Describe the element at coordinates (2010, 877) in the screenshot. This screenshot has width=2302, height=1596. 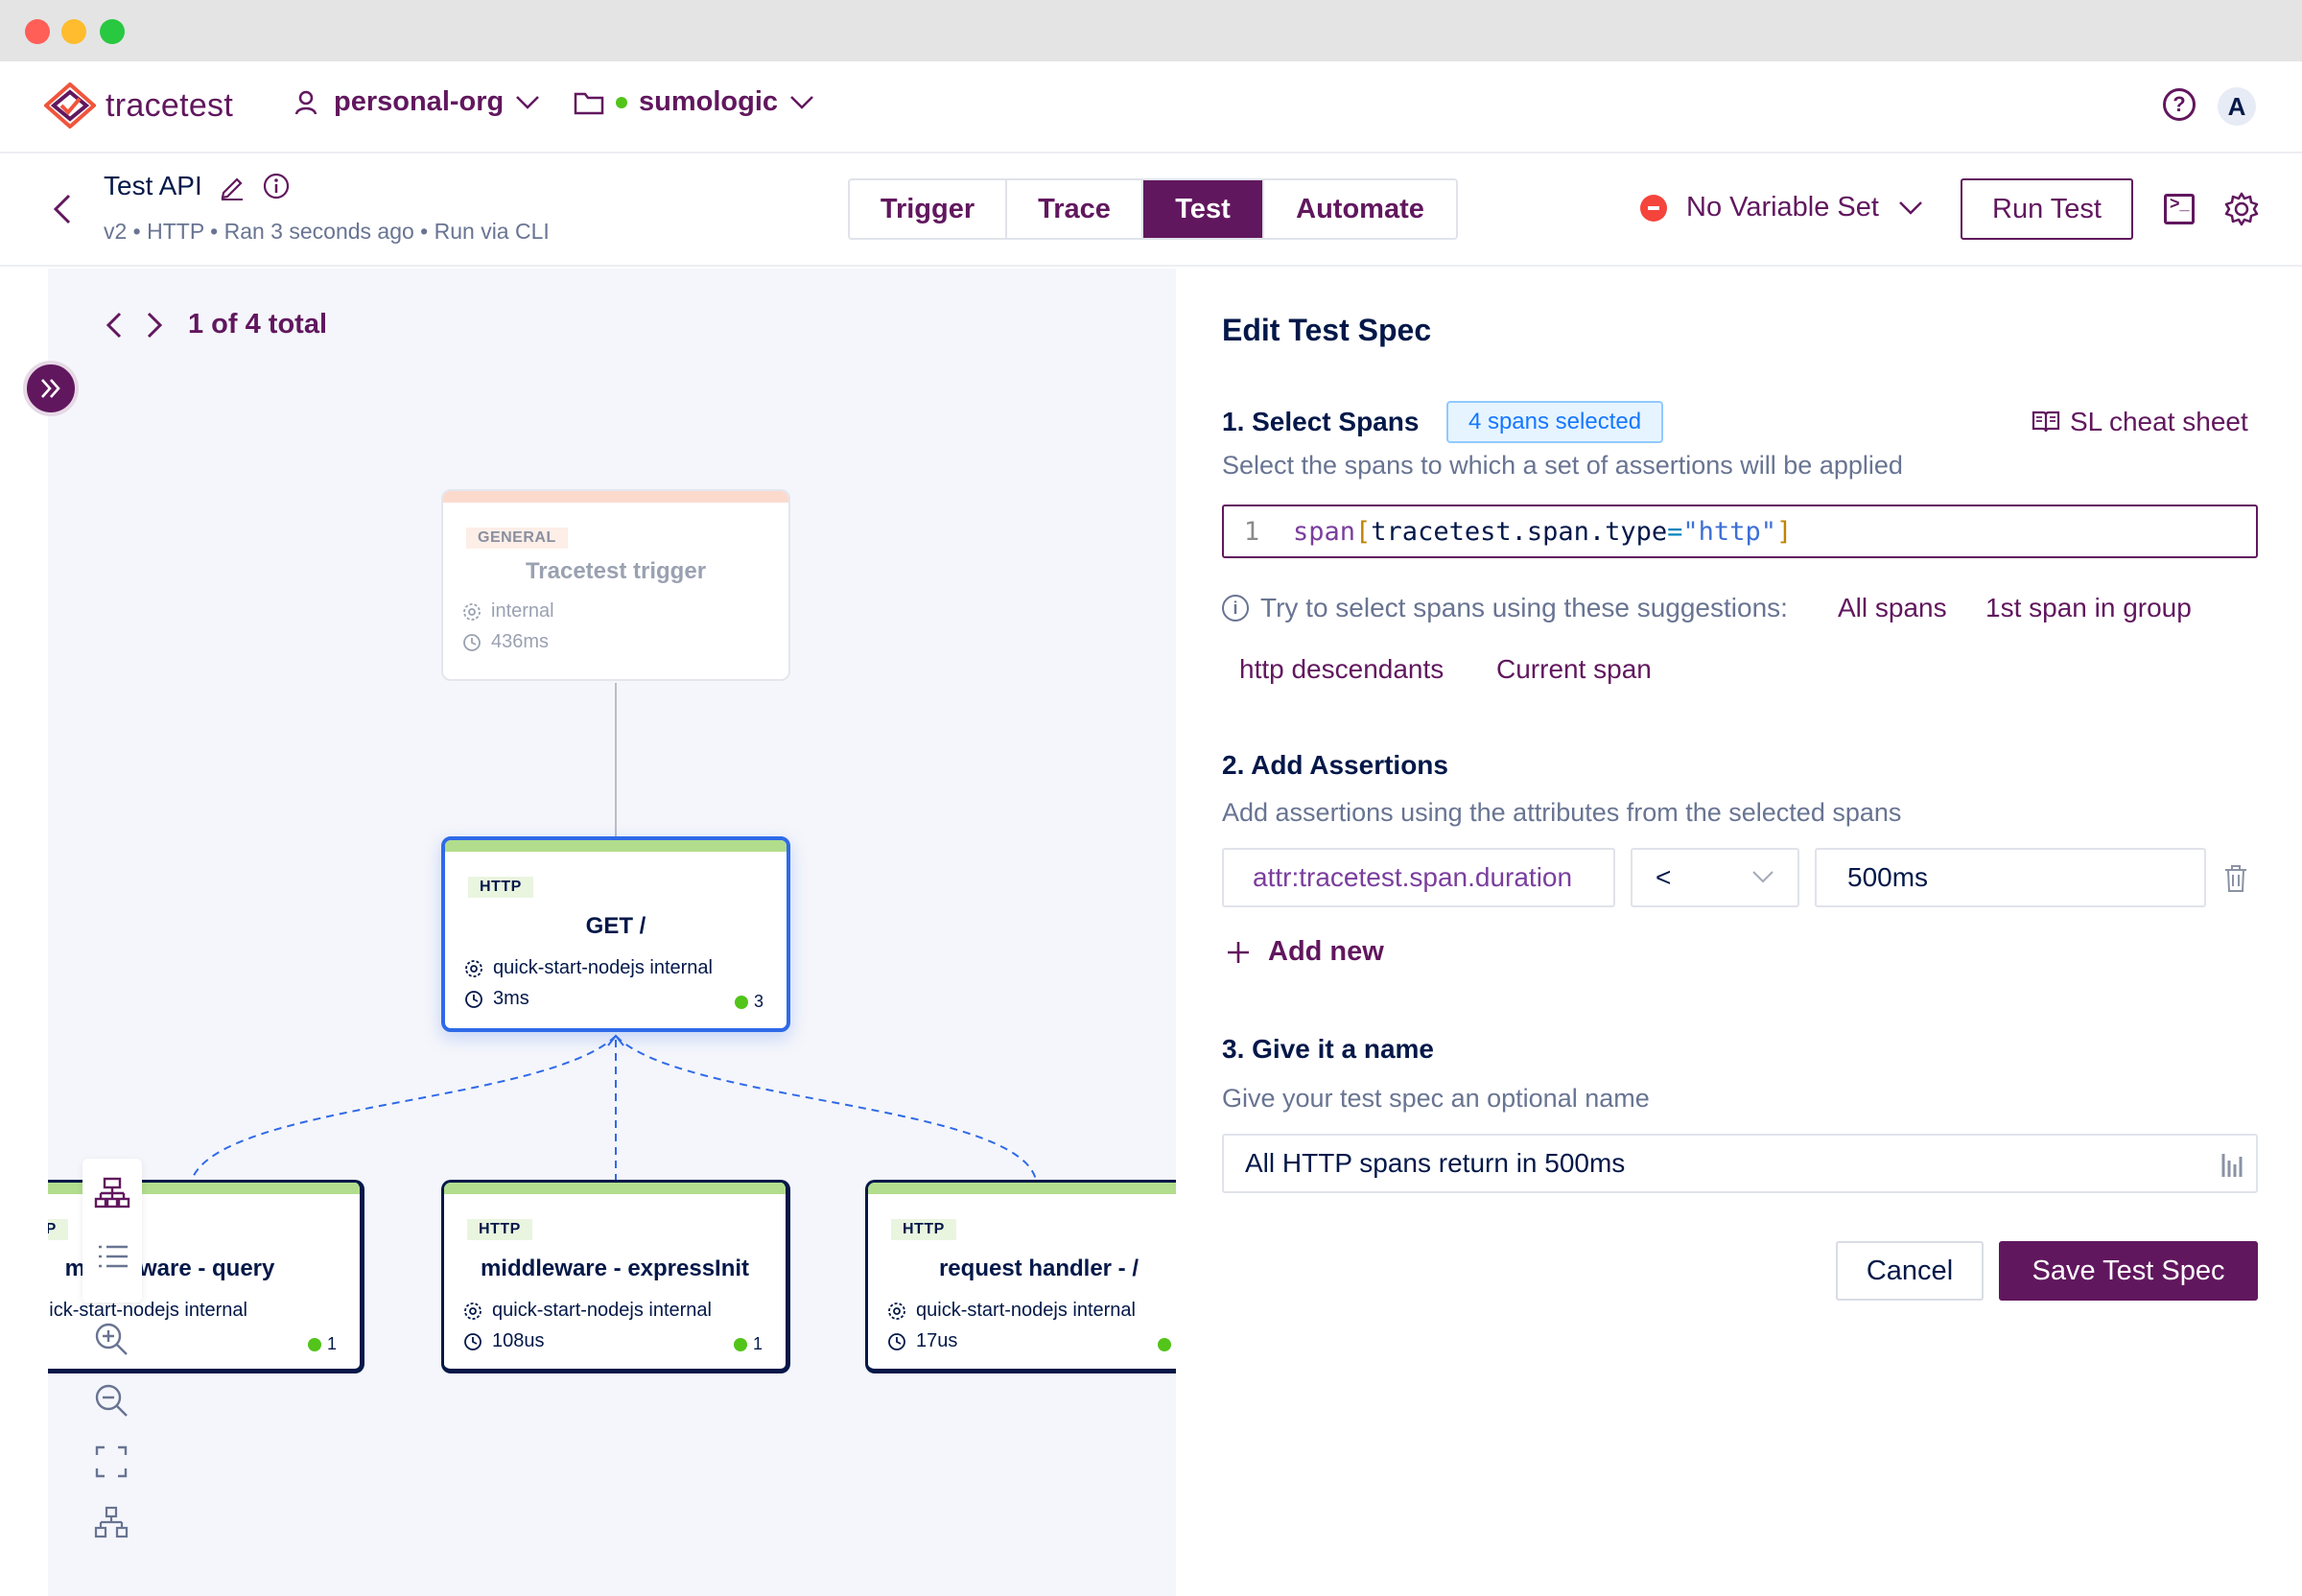
I see `assertion-value-input: 500ms` at that location.